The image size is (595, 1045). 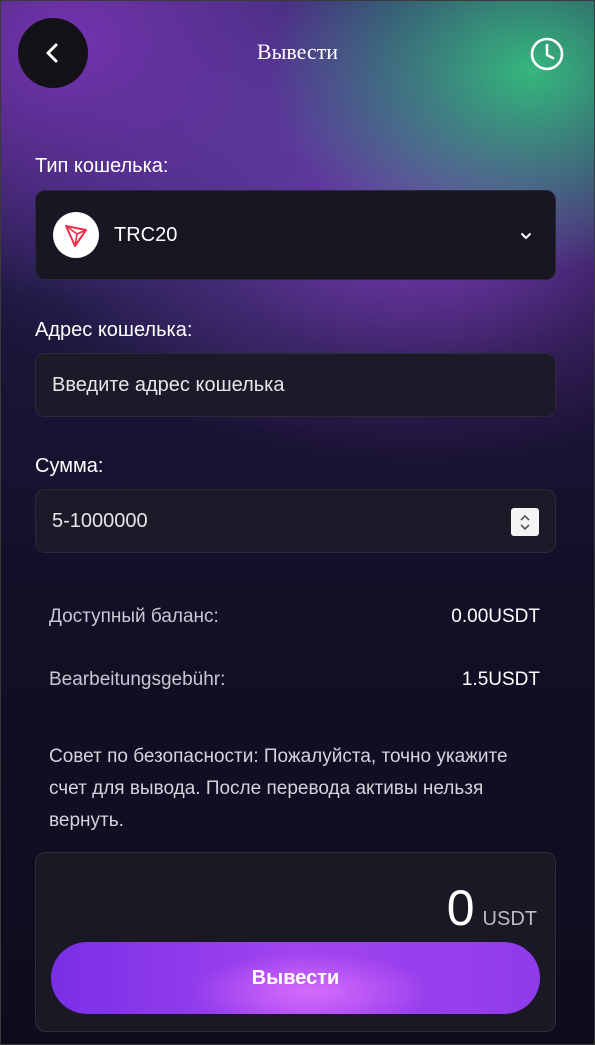 I want to click on tron-logo-icon, so click(x=76, y=235).